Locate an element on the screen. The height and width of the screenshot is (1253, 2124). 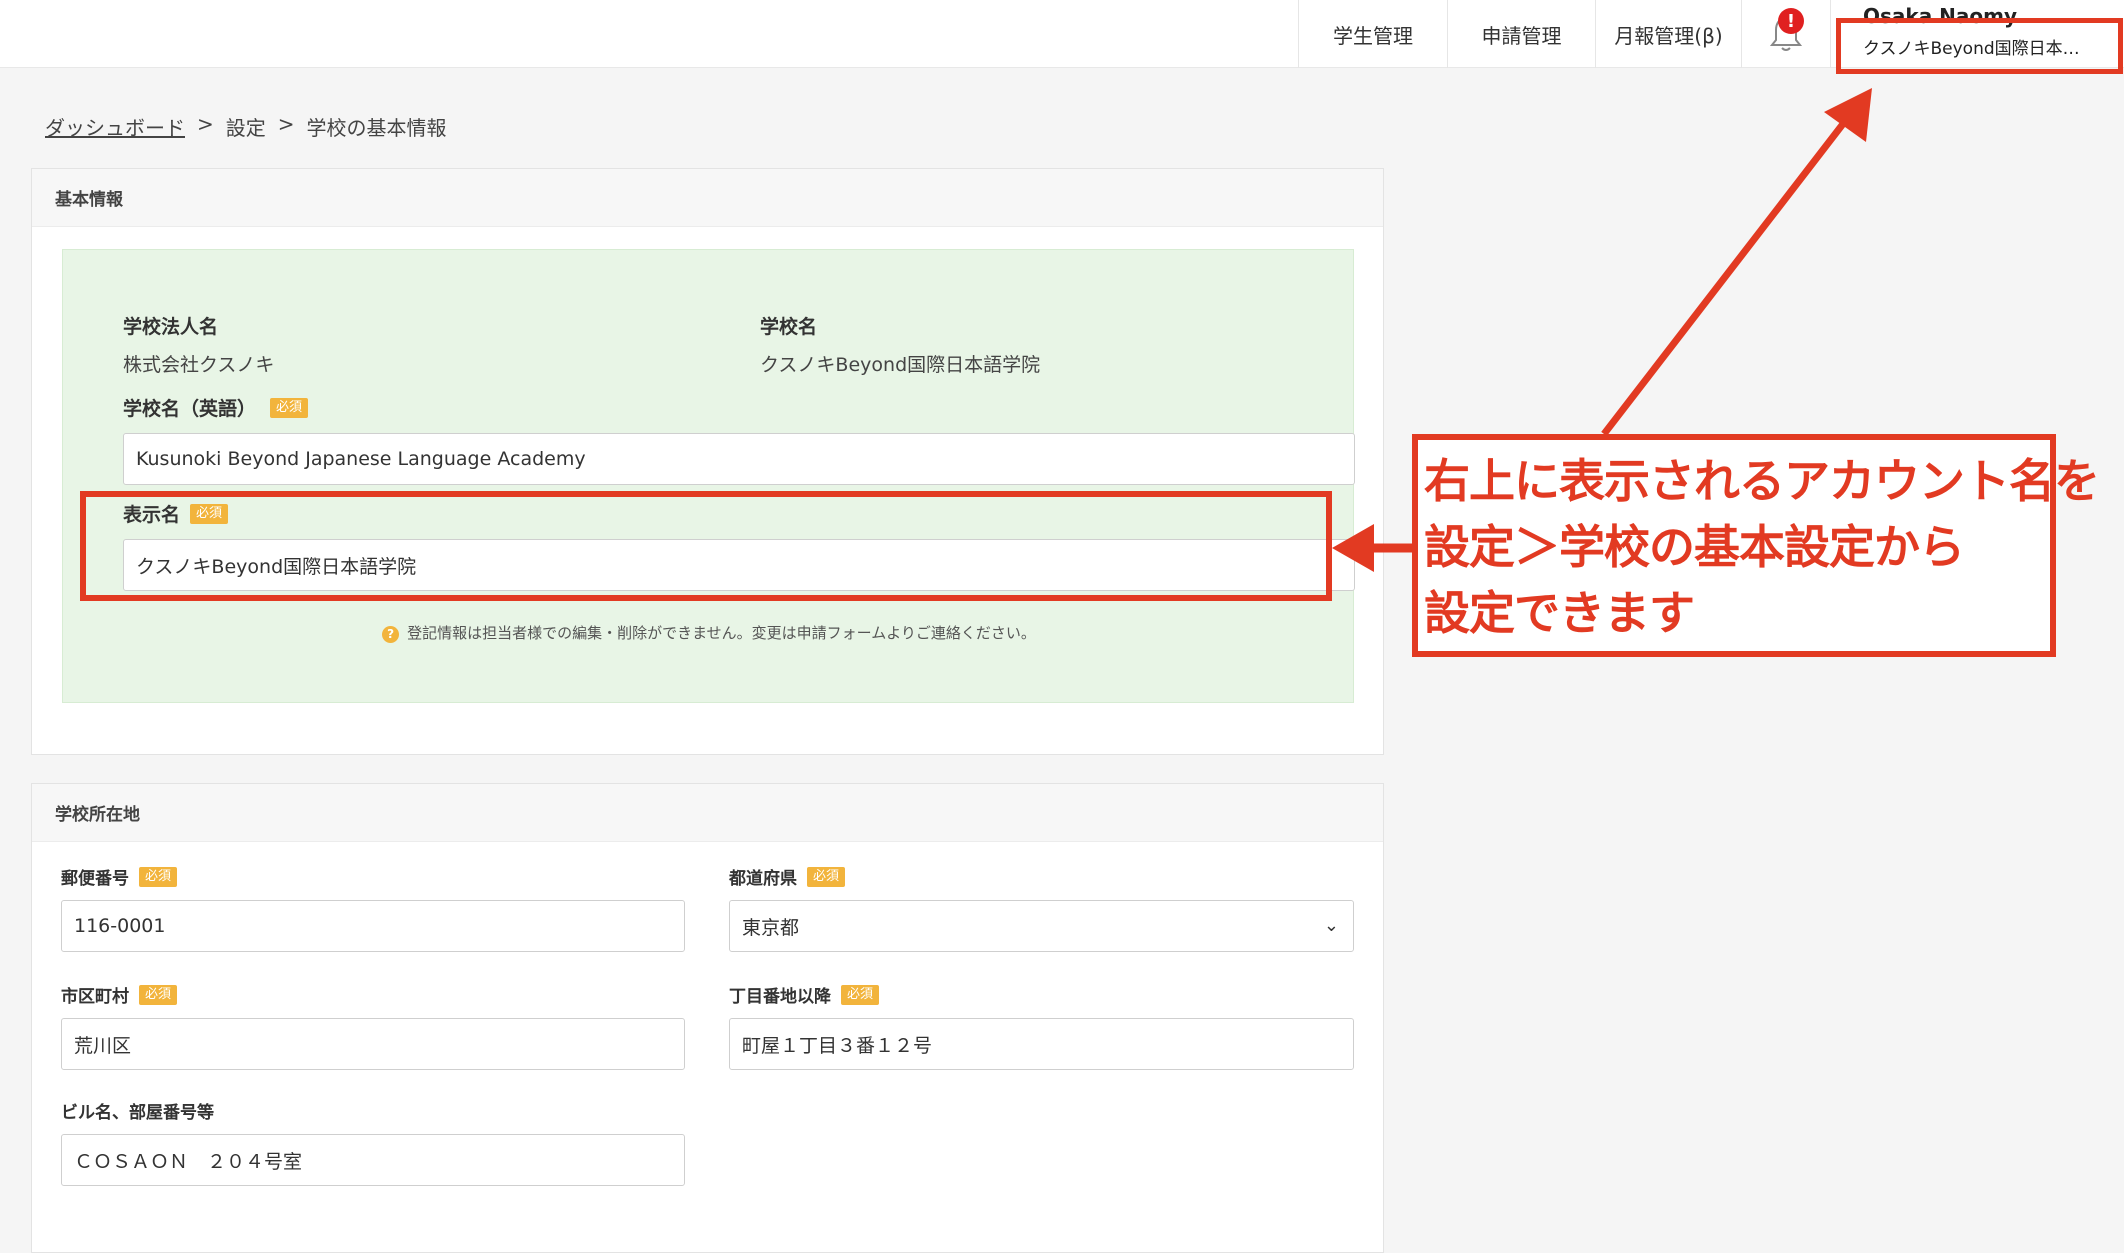
alert-badge: ! is located at coordinates (1791, 21).